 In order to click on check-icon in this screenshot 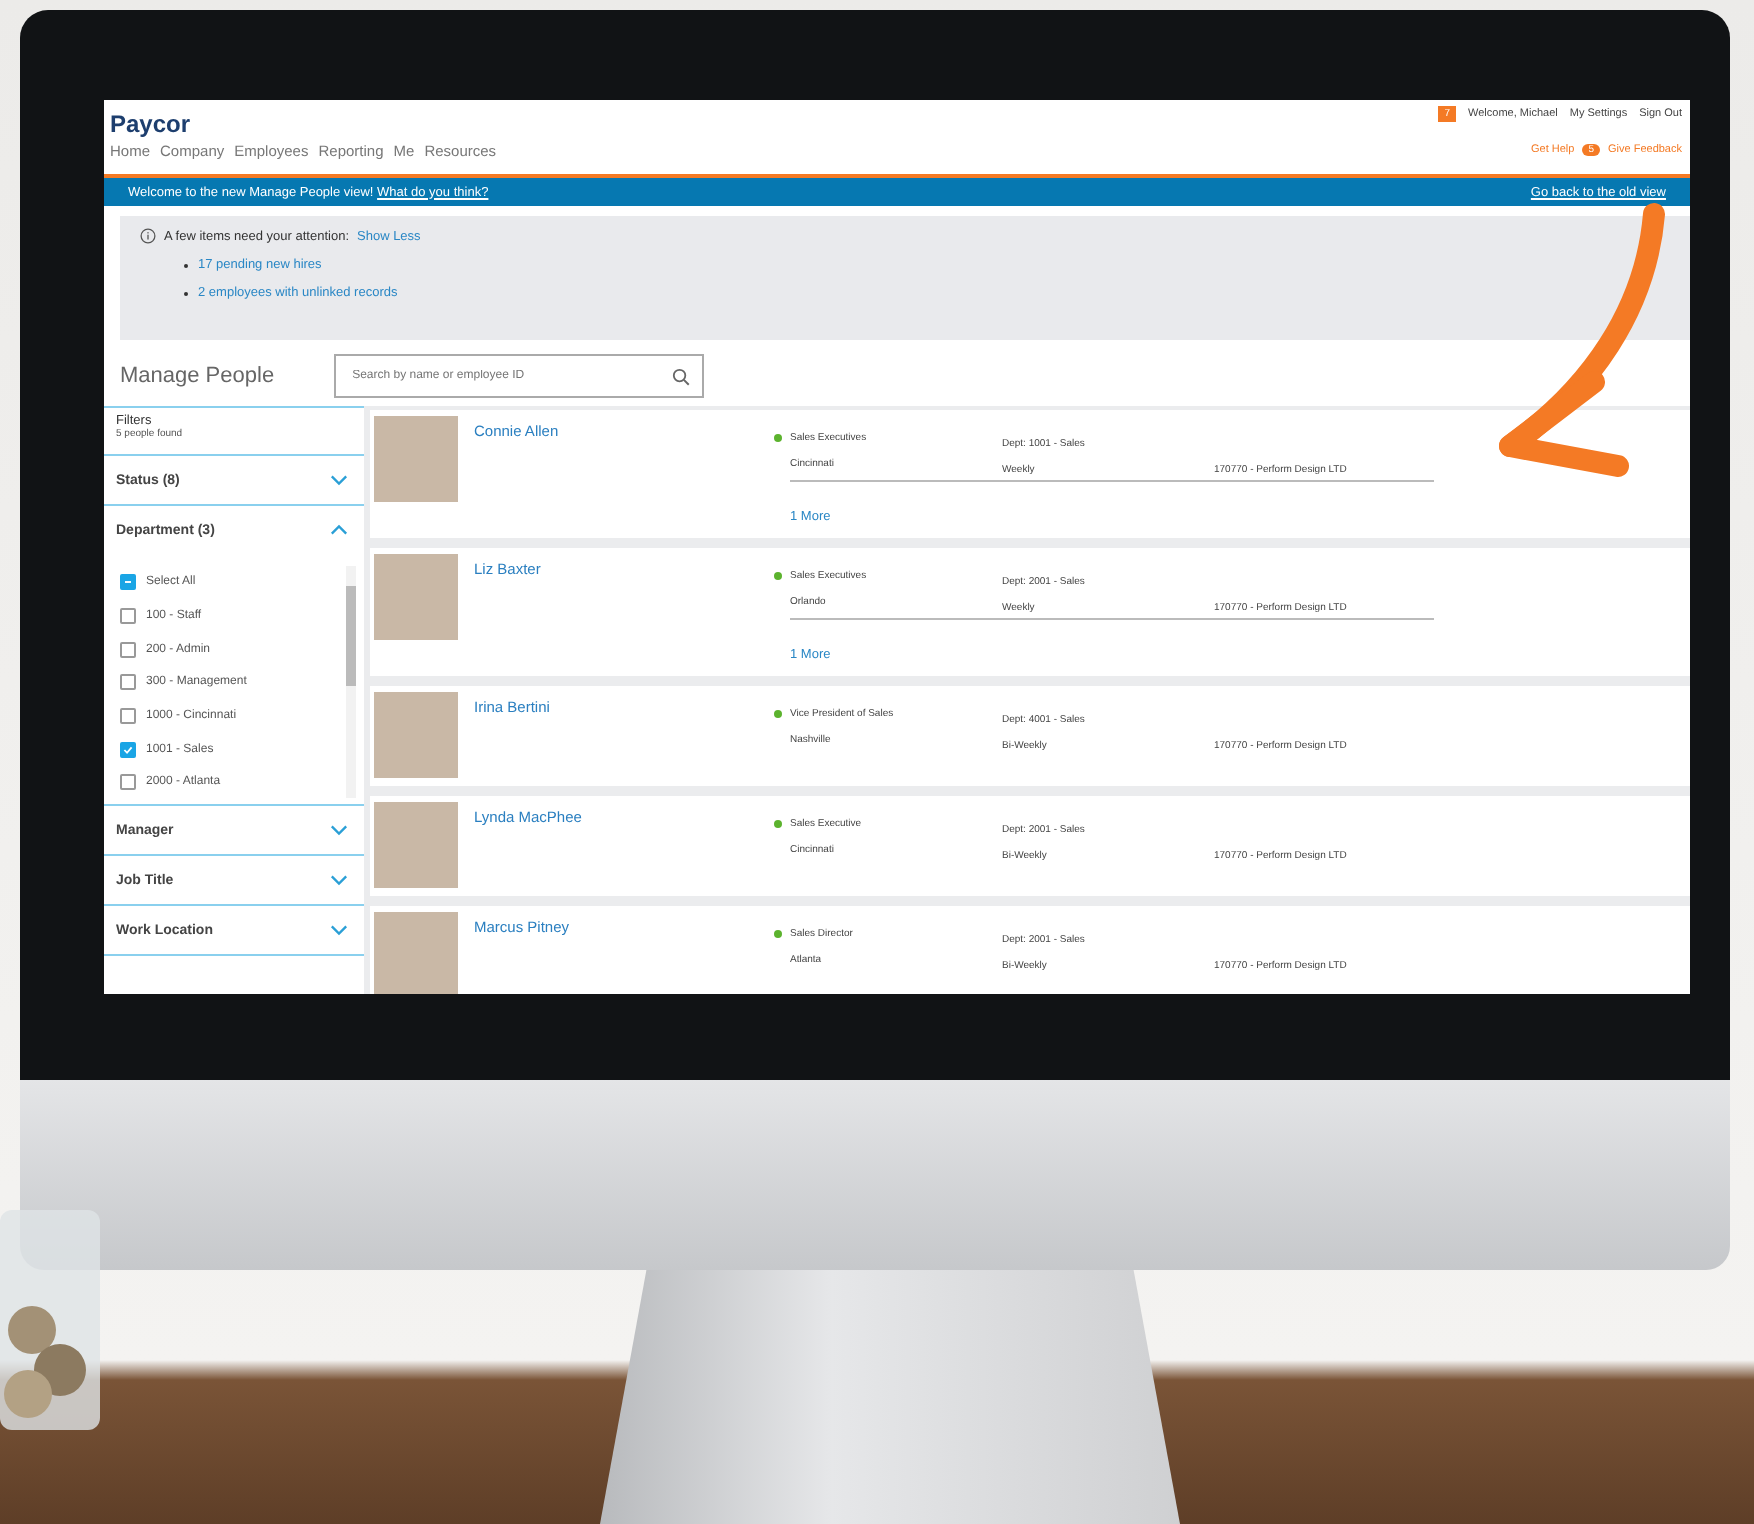, I will do `click(128, 749)`.